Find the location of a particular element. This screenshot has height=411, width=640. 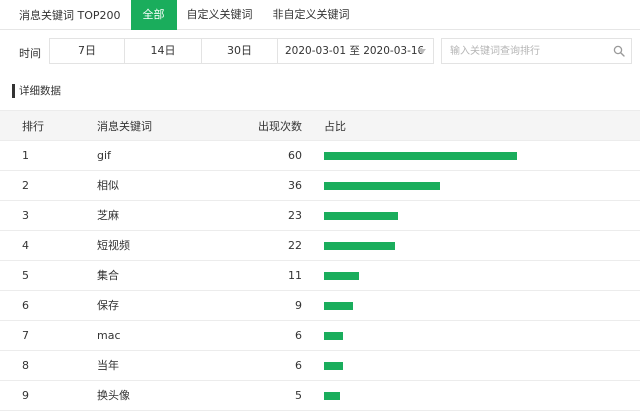

row-count: 11 is located at coordinates (295, 275).